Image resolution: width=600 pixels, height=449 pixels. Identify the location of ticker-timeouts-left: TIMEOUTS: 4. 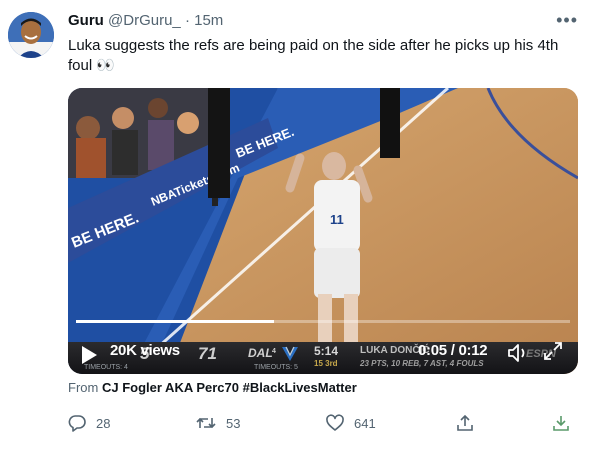
(106, 367).